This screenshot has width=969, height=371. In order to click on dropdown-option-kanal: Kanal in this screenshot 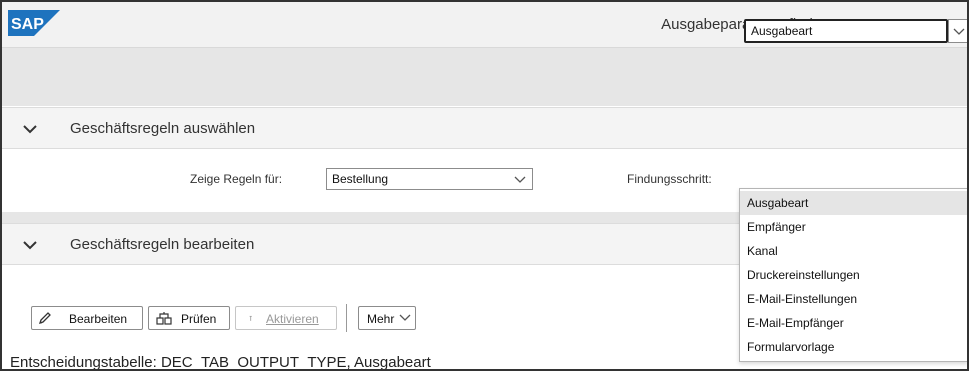, I will do `click(853, 251)`.